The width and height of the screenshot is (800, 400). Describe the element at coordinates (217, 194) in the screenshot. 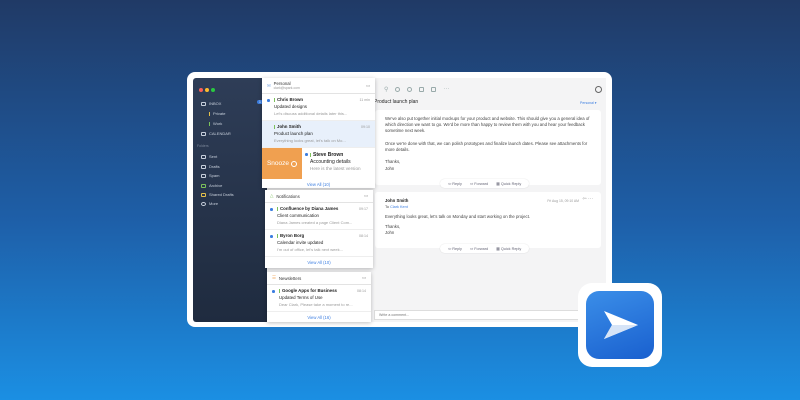

I see `sidebar-item-shared-drafts: Shared Drafts` at that location.